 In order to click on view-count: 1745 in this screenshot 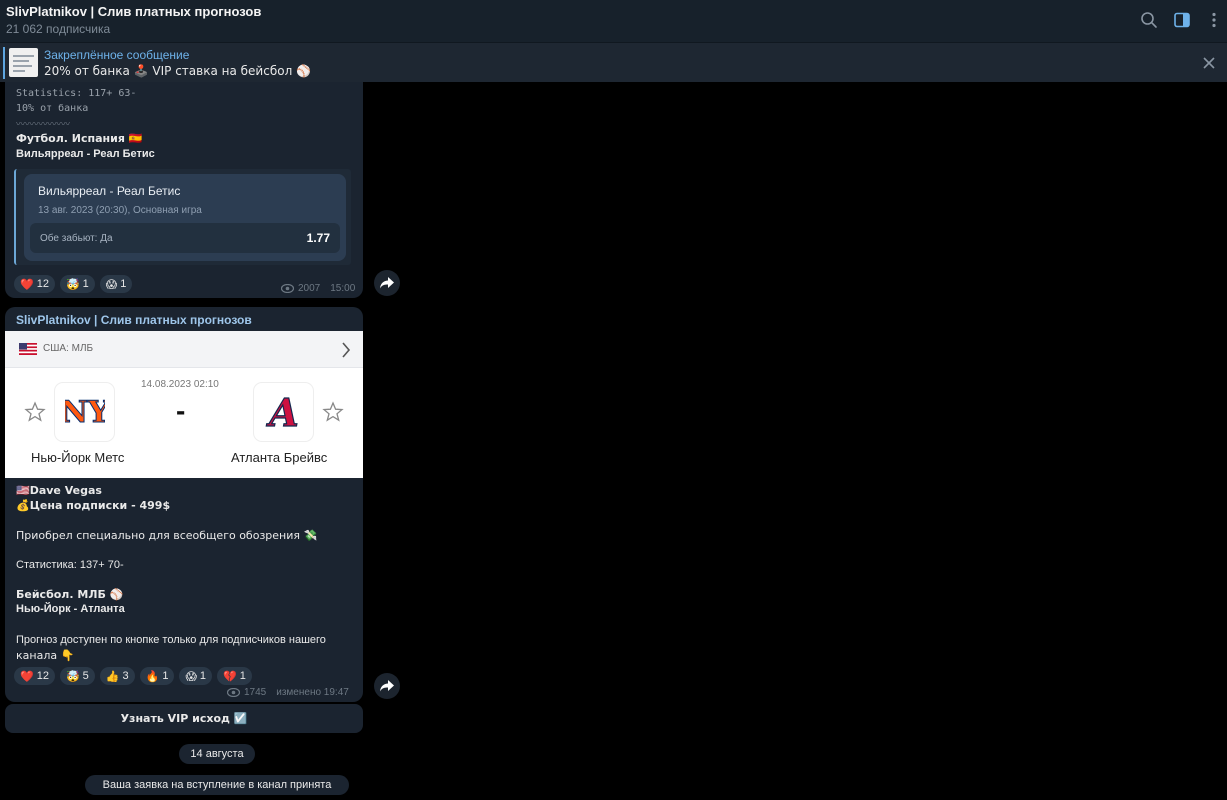, I will do `click(255, 692)`.